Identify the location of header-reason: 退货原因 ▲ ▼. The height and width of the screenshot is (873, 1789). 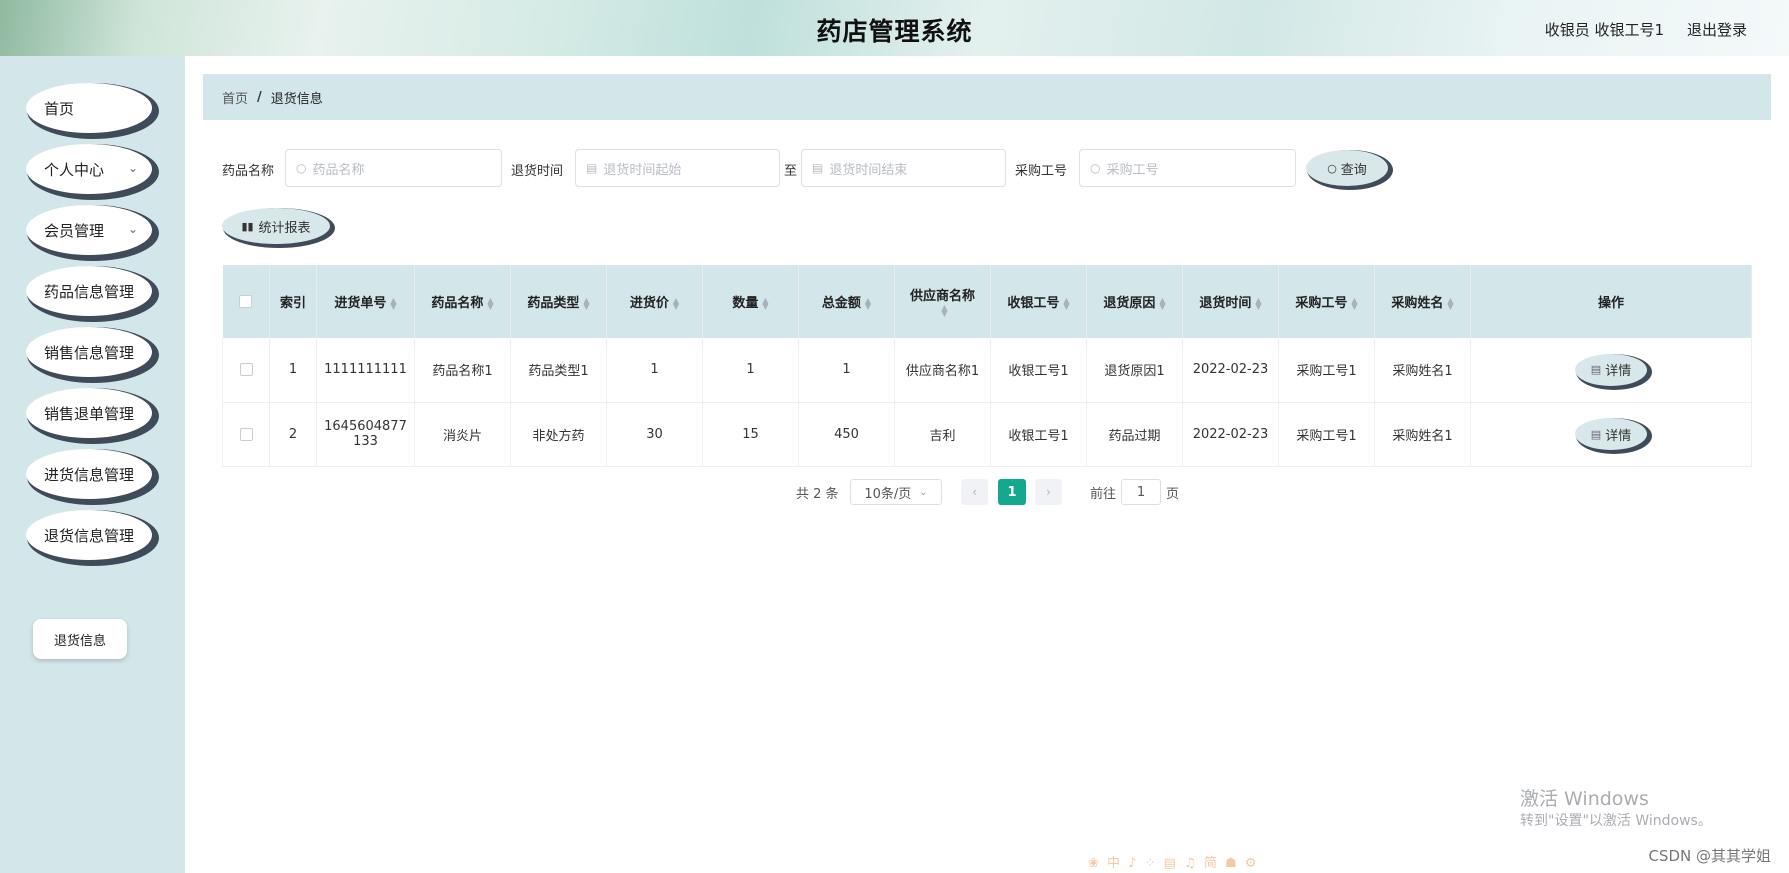
(1134, 301).